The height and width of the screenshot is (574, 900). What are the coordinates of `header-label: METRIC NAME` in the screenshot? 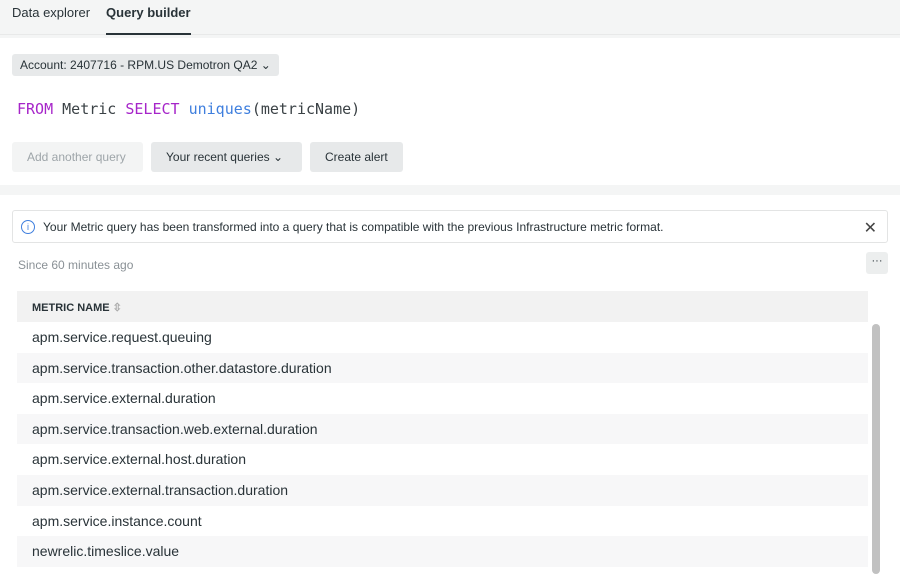 It's located at (71, 308).